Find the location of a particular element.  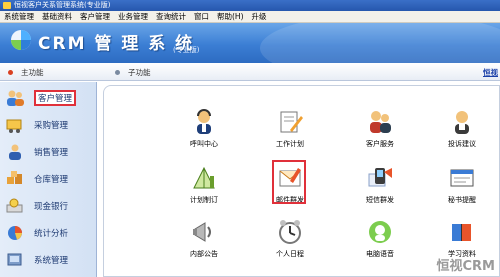

menu-customer: 客户管理 is located at coordinates (95, 17).